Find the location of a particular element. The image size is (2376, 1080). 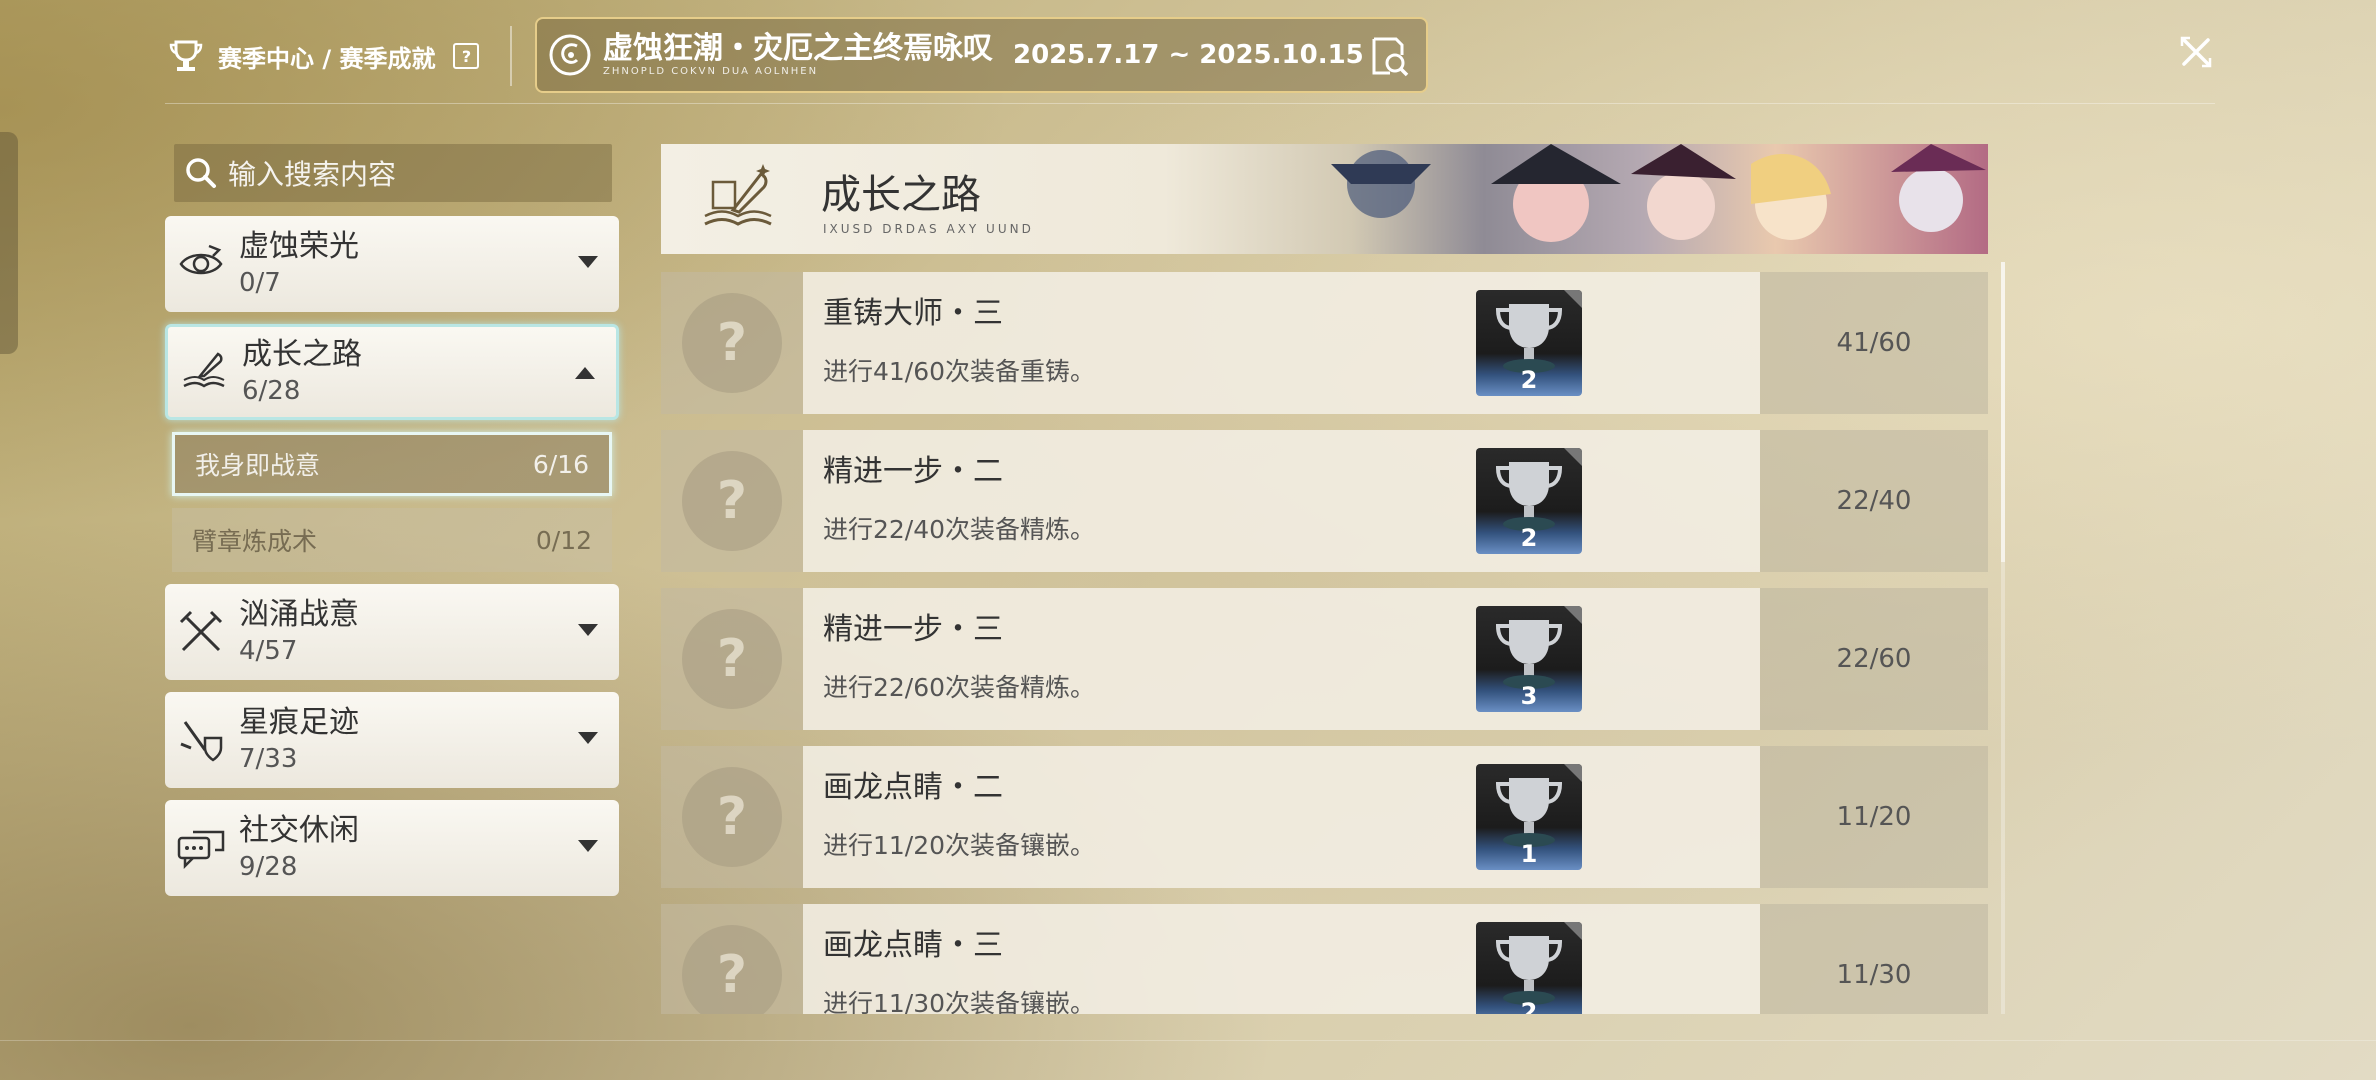

achievement-progress: 22/40 is located at coordinates (1874, 501).